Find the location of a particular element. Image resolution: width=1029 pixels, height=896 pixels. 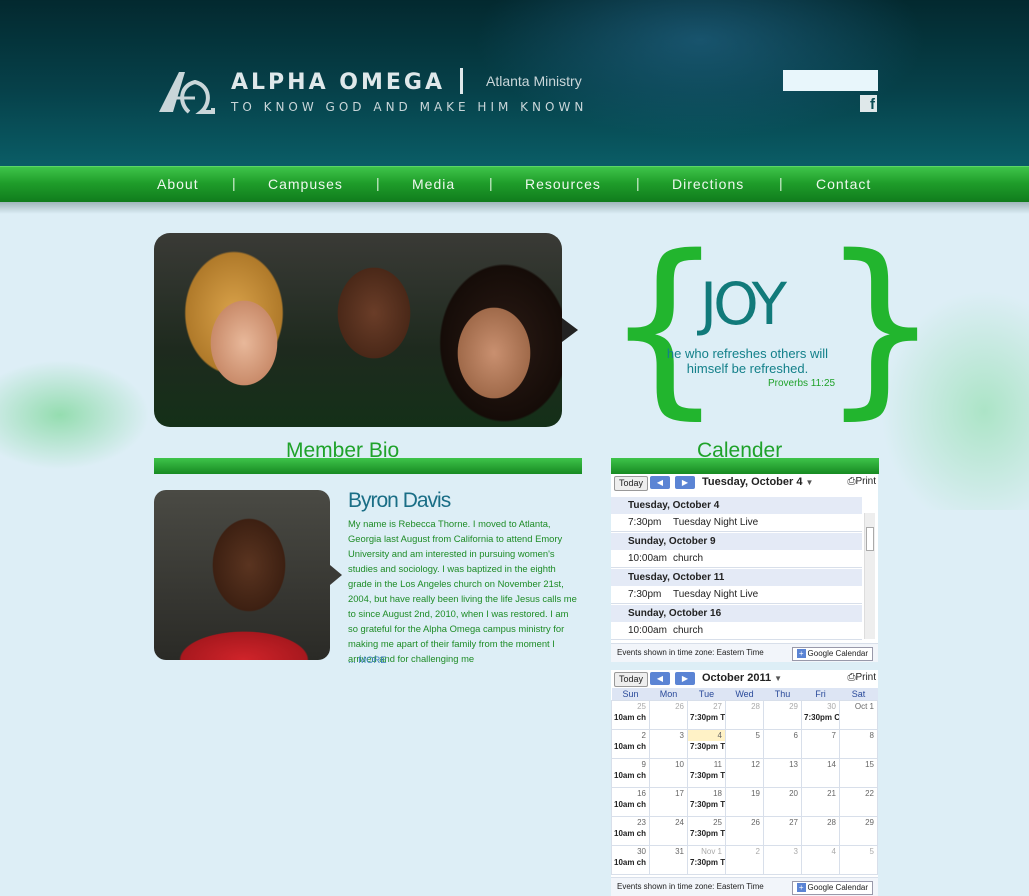

calendar-day-cell: 9 10am ch is located at coordinates (630, 773).